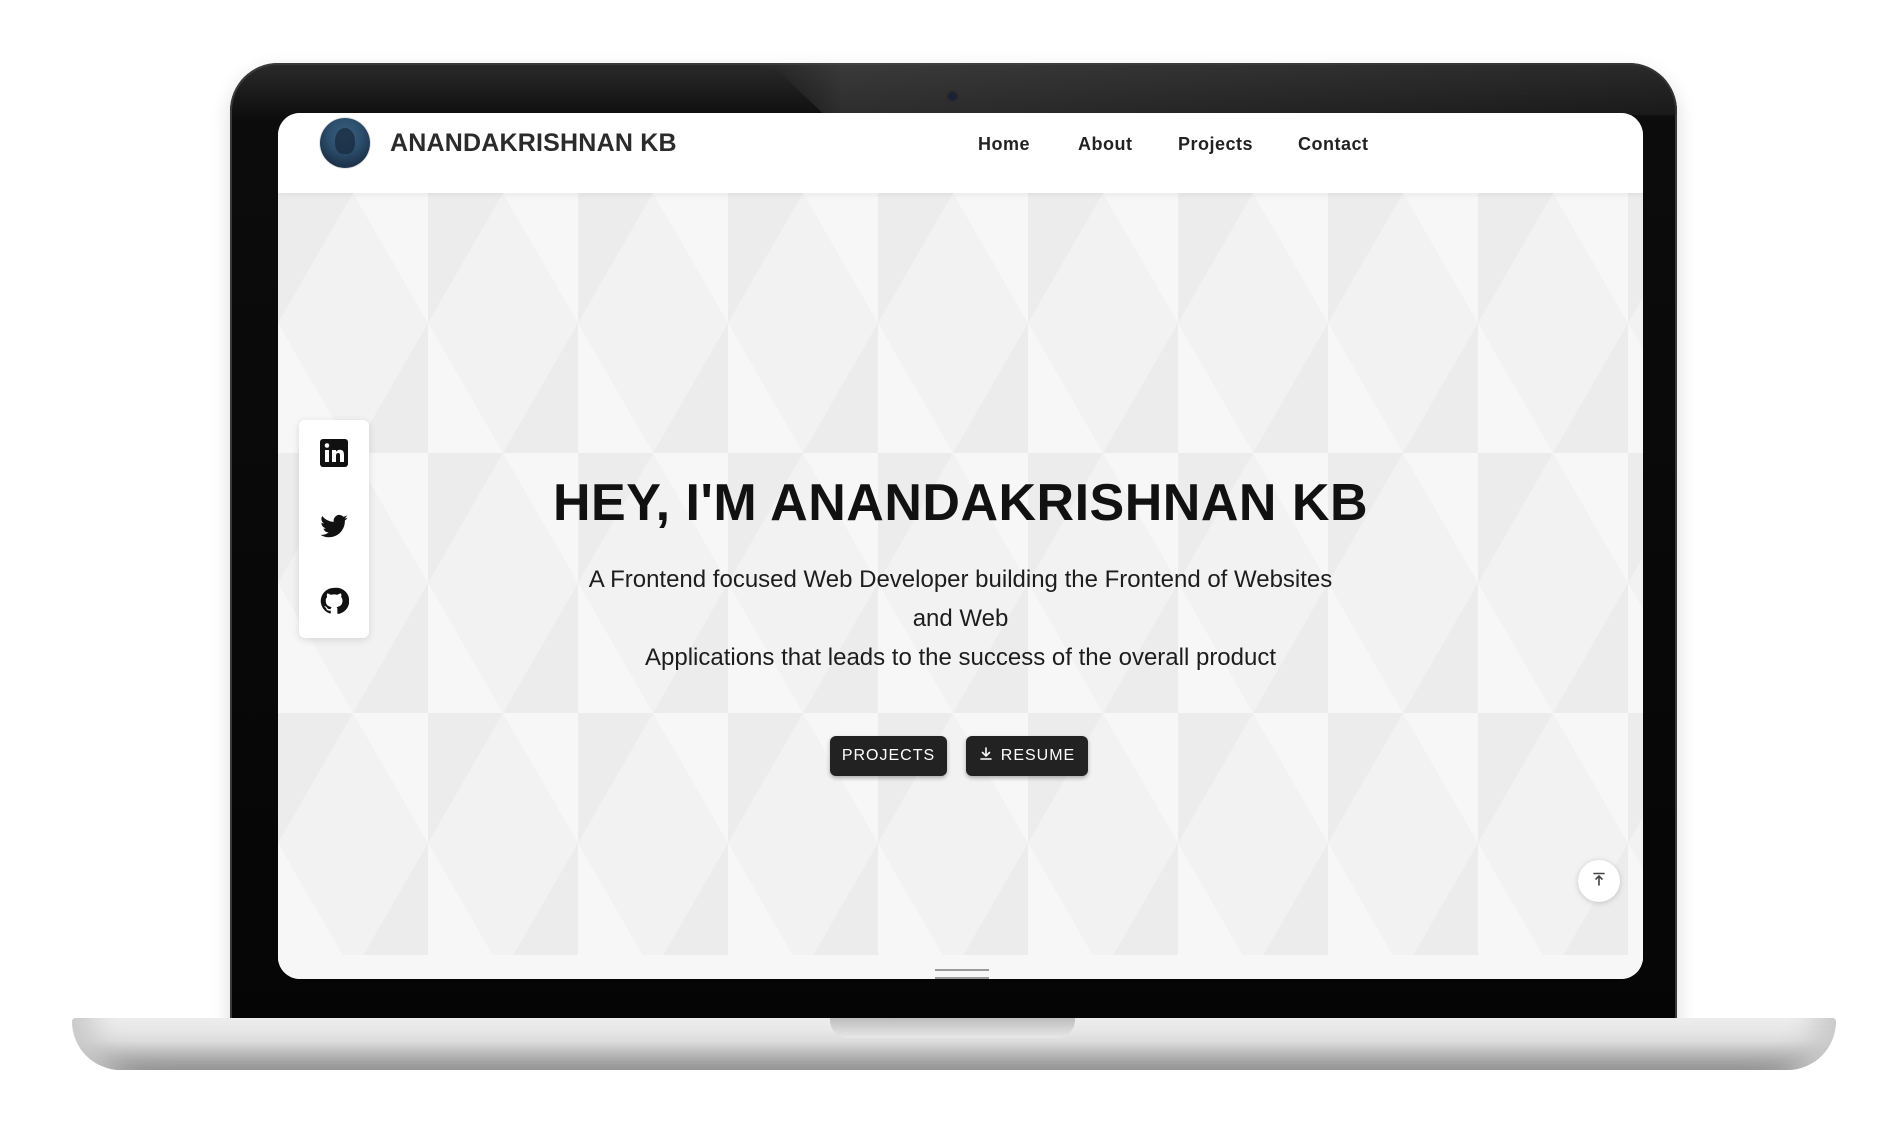 This screenshot has width=1895, height=1139. I want to click on brand-name: ANANDAKRISHNAN KB, so click(533, 143).